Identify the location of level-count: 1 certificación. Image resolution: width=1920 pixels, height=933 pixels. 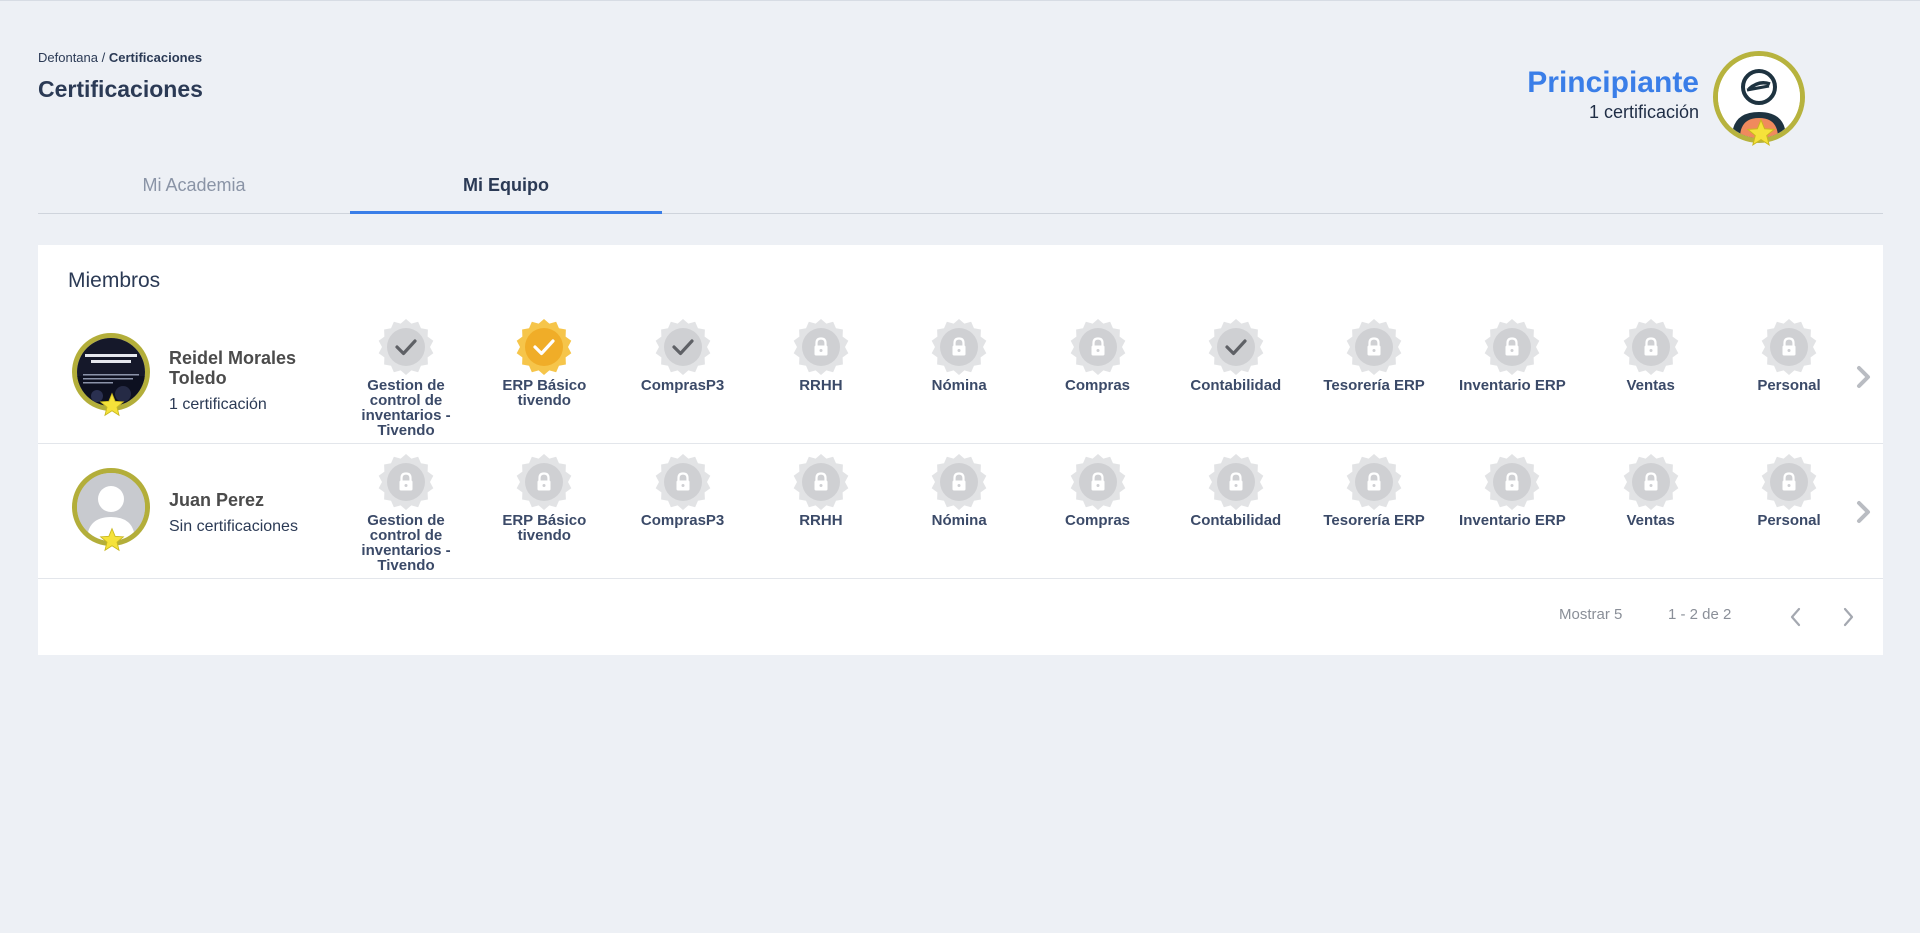
(1643, 112).